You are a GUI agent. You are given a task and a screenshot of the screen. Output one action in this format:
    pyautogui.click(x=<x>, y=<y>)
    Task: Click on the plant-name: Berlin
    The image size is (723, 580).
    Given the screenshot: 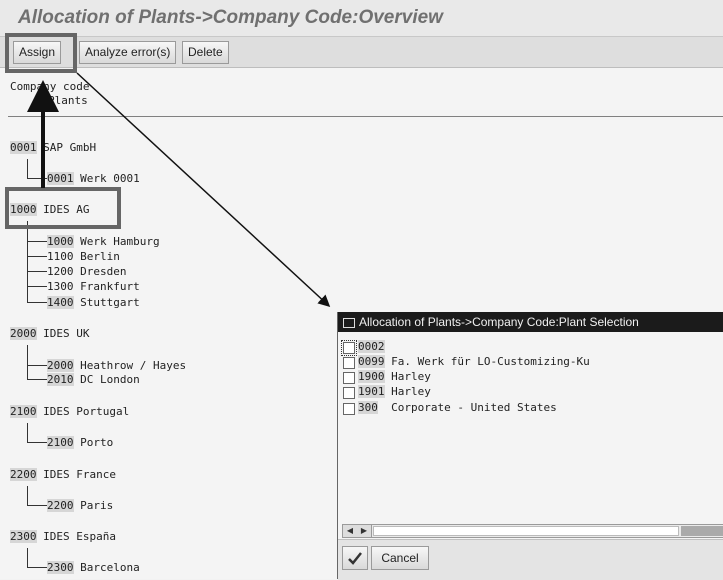 What is the action you would take?
    pyautogui.click(x=100, y=256)
    